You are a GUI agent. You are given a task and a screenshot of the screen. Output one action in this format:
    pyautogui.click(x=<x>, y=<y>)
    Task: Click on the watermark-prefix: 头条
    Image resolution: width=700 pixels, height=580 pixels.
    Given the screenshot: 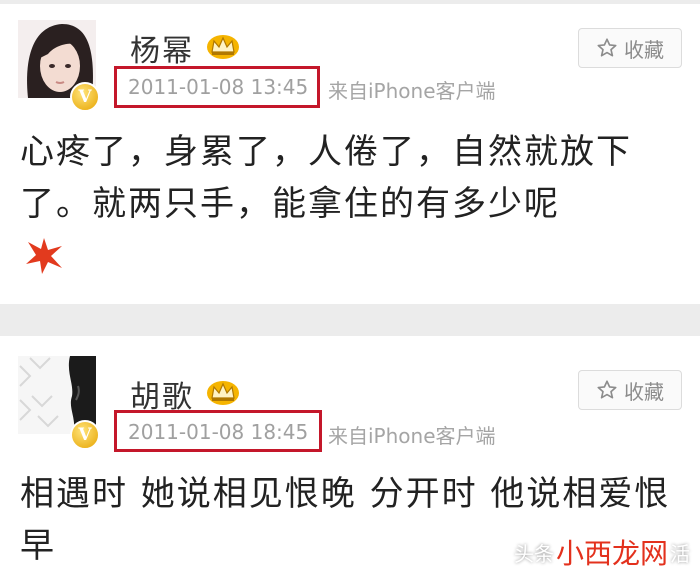 What is the action you would take?
    pyautogui.click(x=533, y=553)
    